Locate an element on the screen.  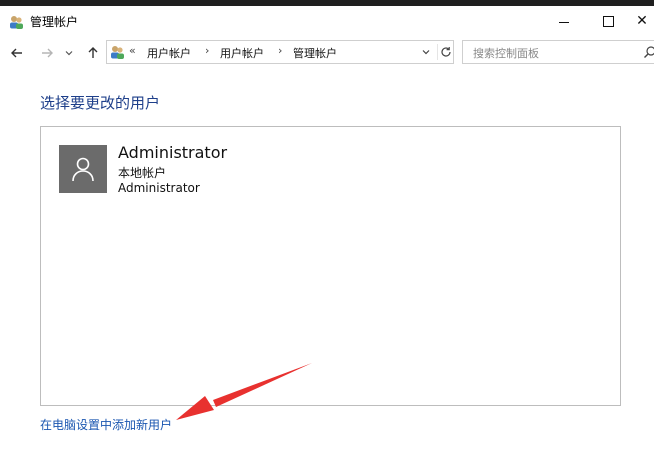
maximize-icon is located at coordinates (608, 21).